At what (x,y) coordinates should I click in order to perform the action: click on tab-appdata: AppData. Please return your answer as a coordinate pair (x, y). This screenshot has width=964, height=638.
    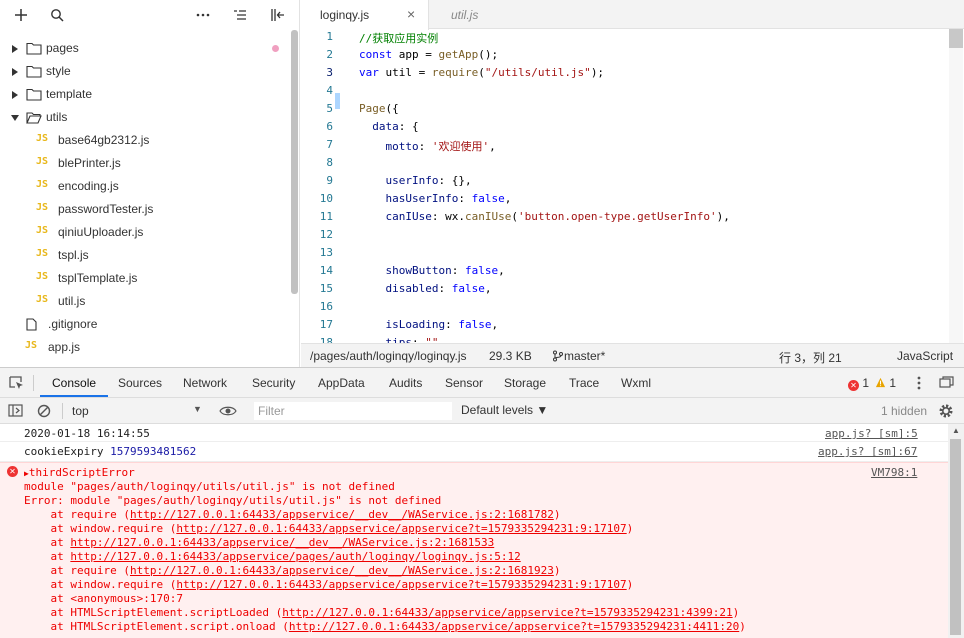
    Looking at the image, I should click on (341, 383).